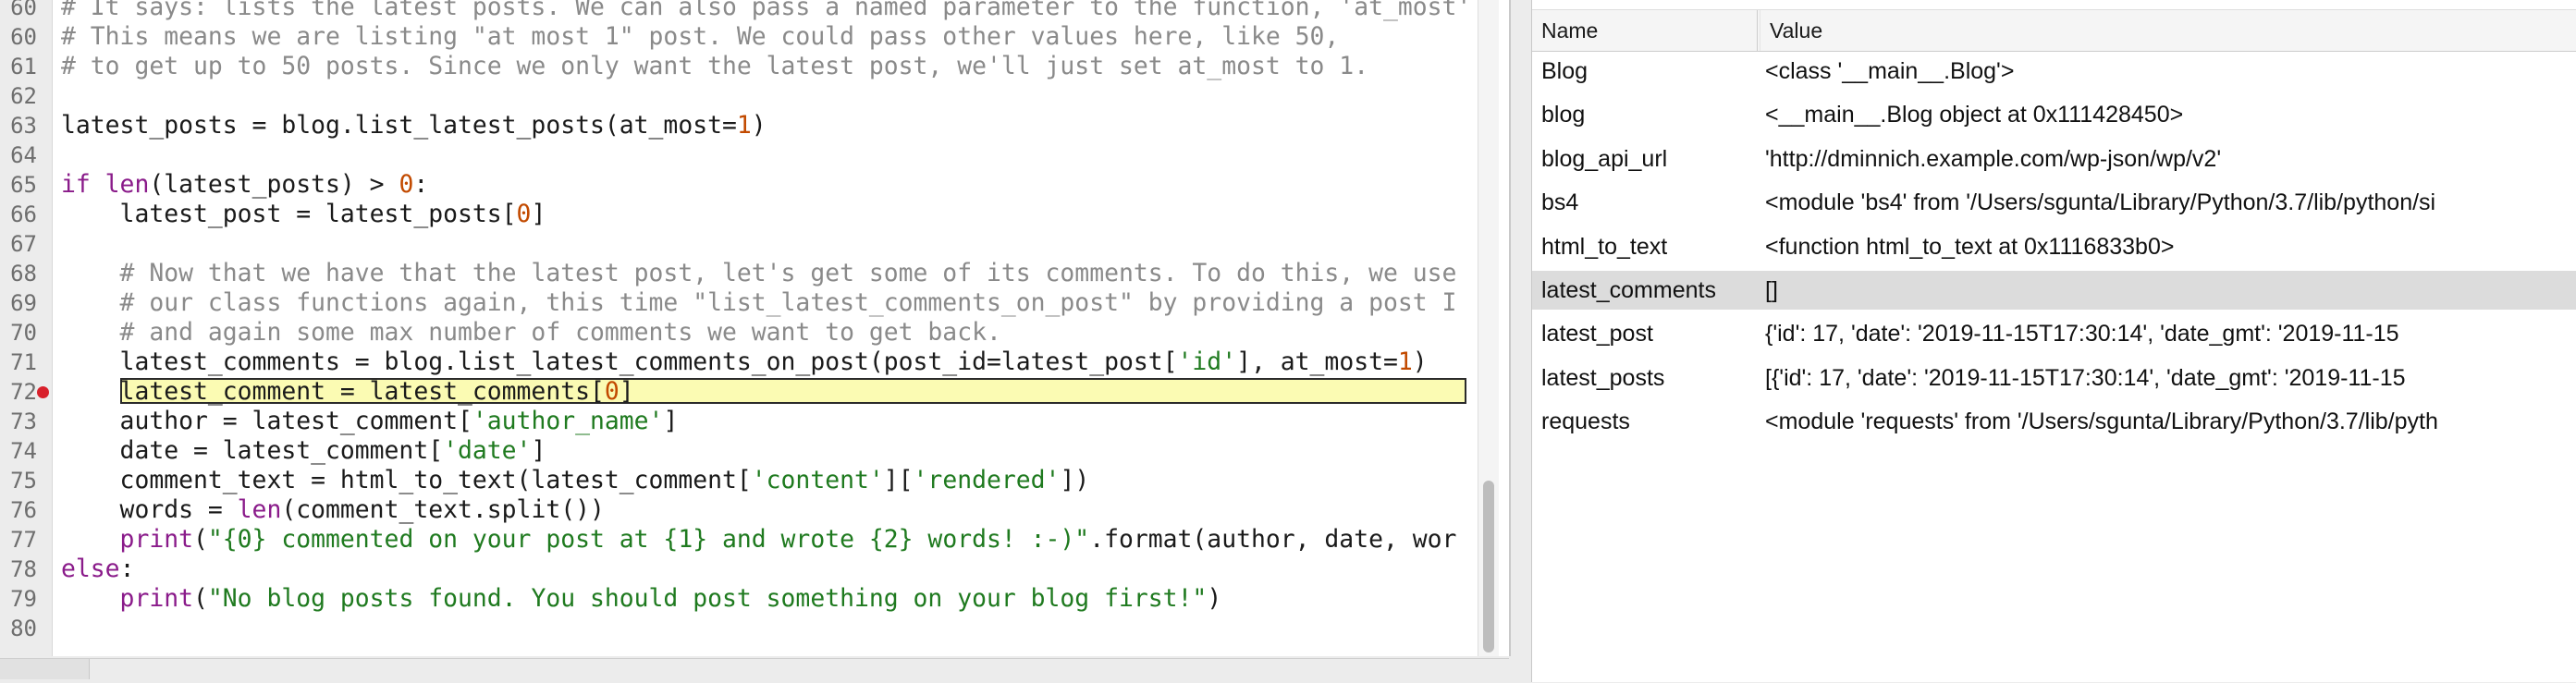 This screenshot has width=2576, height=683. Describe the element at coordinates (421, 184) in the screenshot. I see `code-token: :` at that location.